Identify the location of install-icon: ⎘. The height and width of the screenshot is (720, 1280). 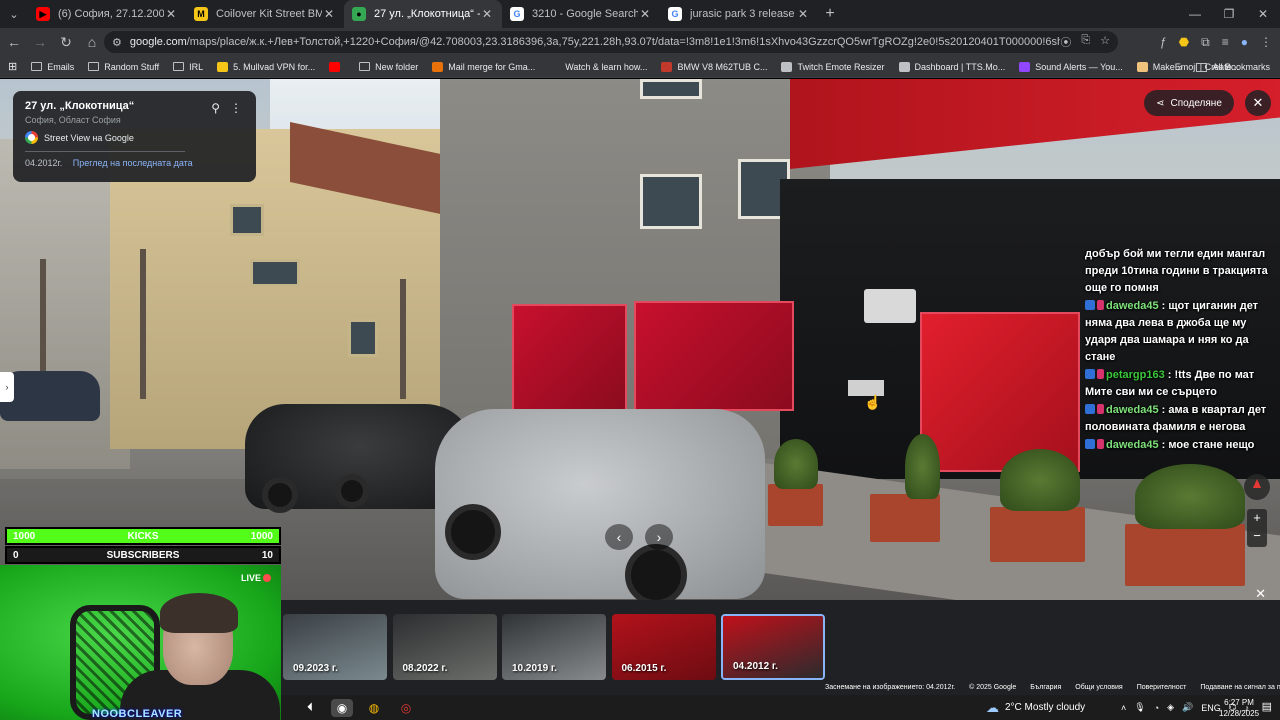
(1085, 42).